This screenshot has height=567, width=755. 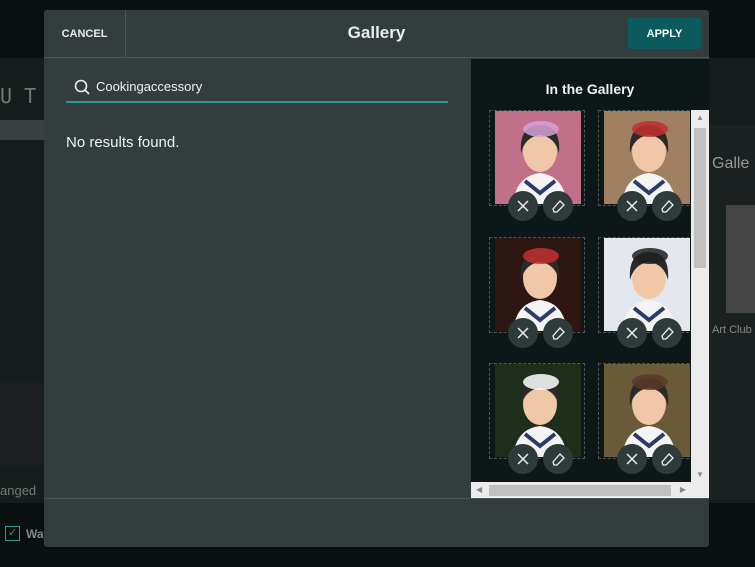 I want to click on search-field, so click(x=257, y=87).